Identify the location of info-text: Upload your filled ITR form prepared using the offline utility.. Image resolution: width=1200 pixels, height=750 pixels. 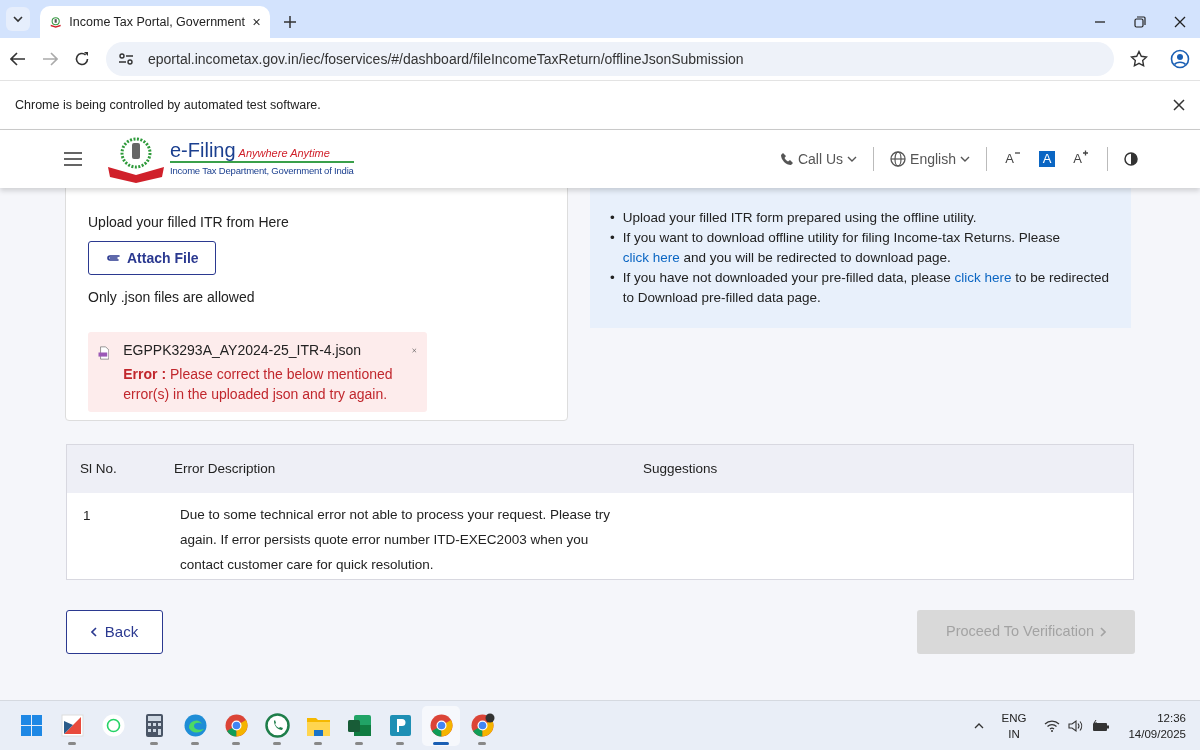
(799, 218).